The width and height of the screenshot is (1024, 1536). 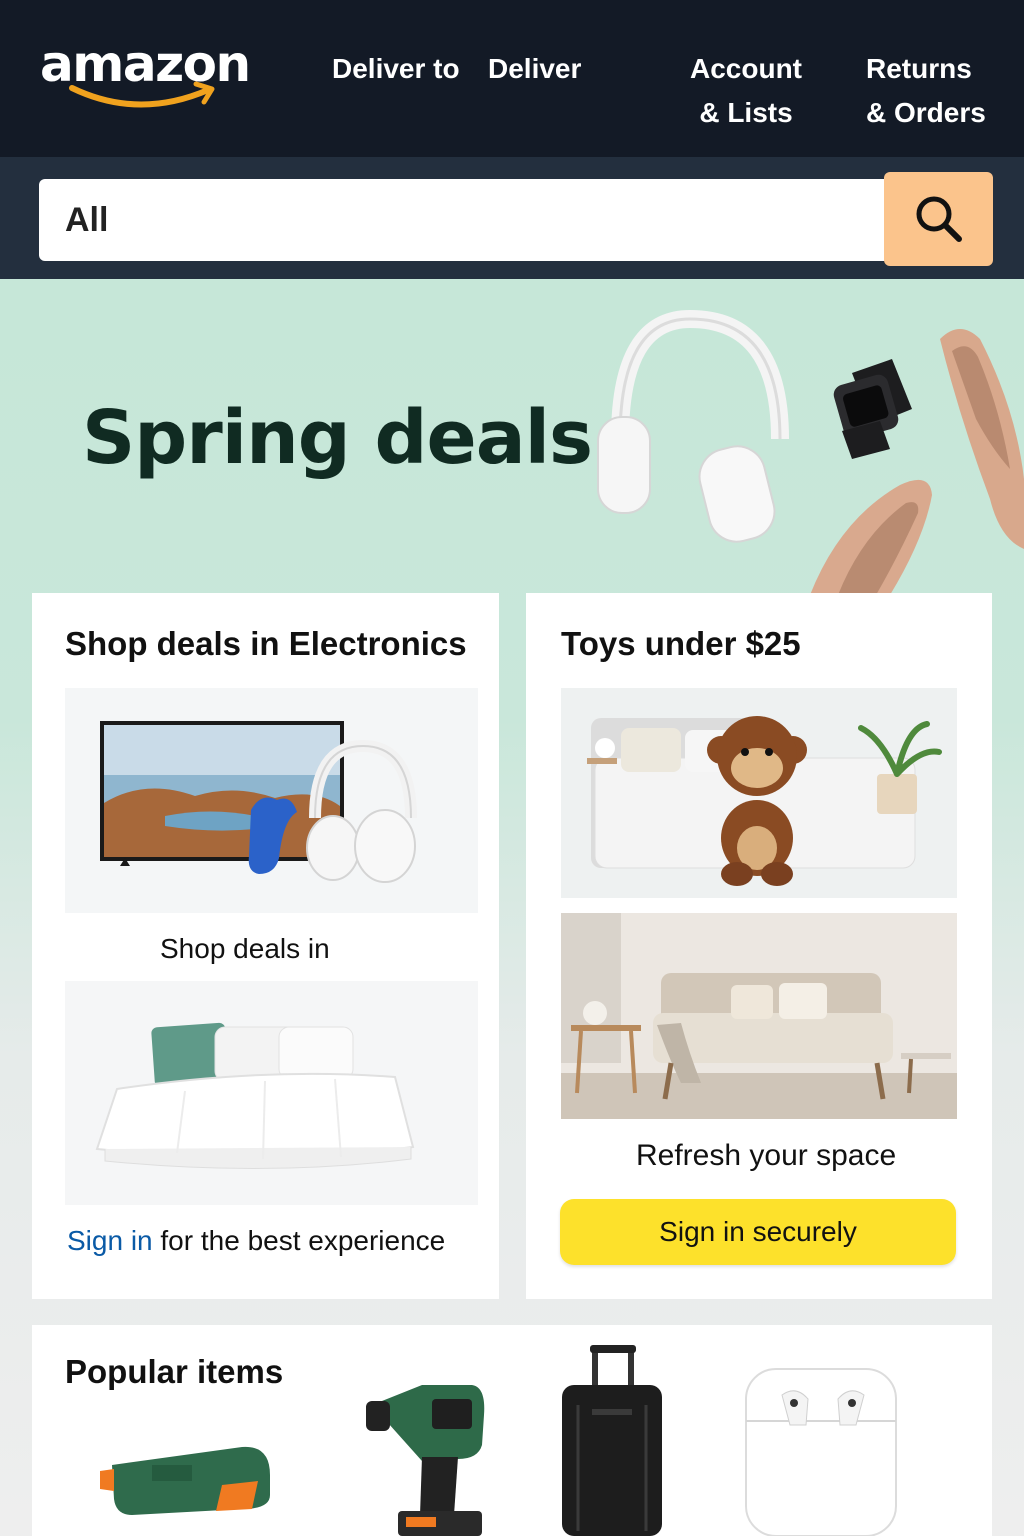 What do you see at coordinates (758, 1232) in the screenshot?
I see `sign-in-securely-button: Sign in securely` at bounding box center [758, 1232].